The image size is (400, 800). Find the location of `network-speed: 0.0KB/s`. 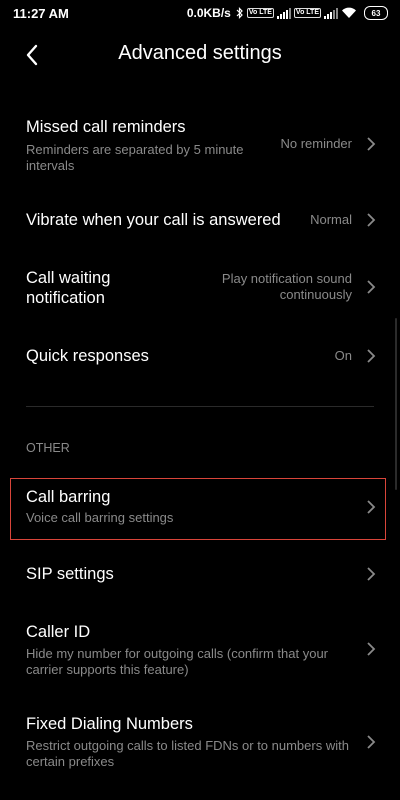

network-speed: 0.0KB/s is located at coordinates (208, 13).